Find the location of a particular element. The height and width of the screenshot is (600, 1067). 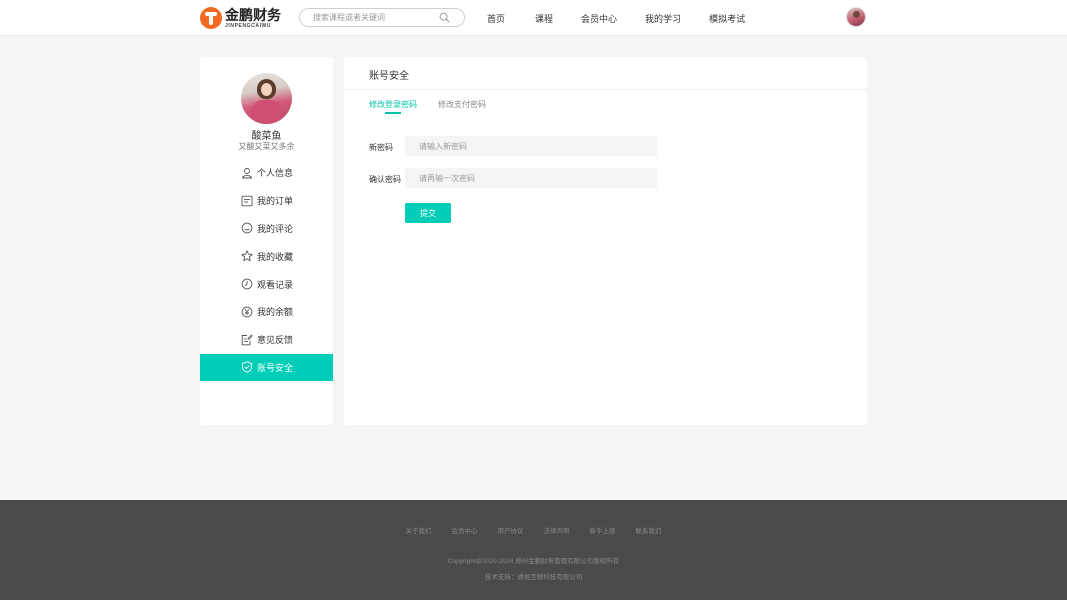

page-title: 账号安全 is located at coordinates (389, 76).